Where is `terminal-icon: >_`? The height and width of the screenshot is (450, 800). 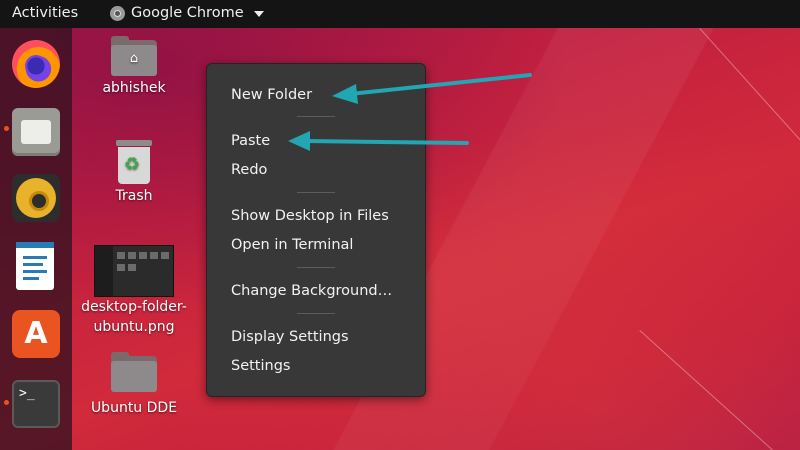 terminal-icon: >_ is located at coordinates (36, 404).